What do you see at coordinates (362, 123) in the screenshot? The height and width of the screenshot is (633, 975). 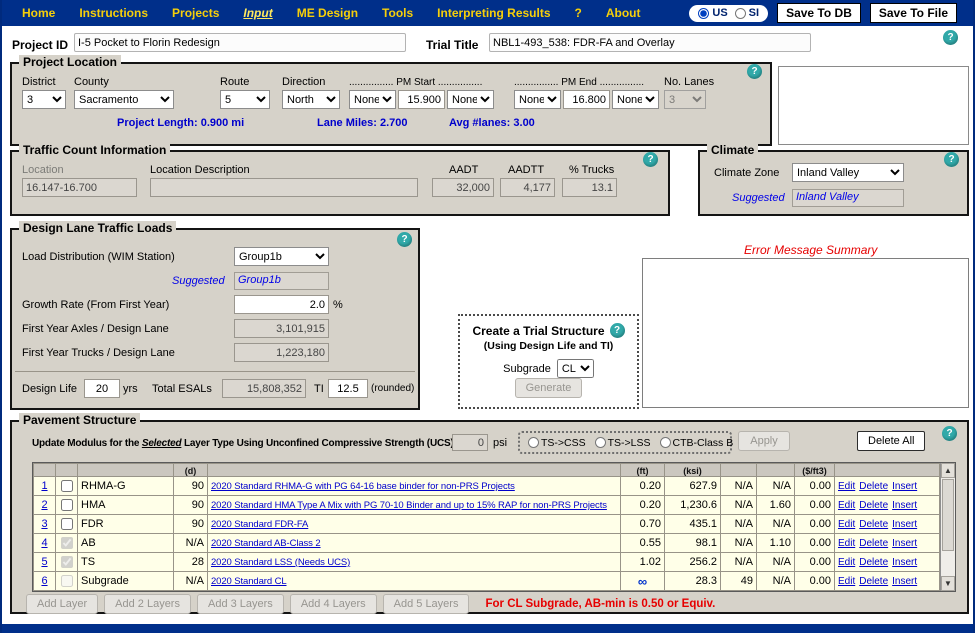 I see `lane-miles-text: Lane Miles: 2.700` at bounding box center [362, 123].